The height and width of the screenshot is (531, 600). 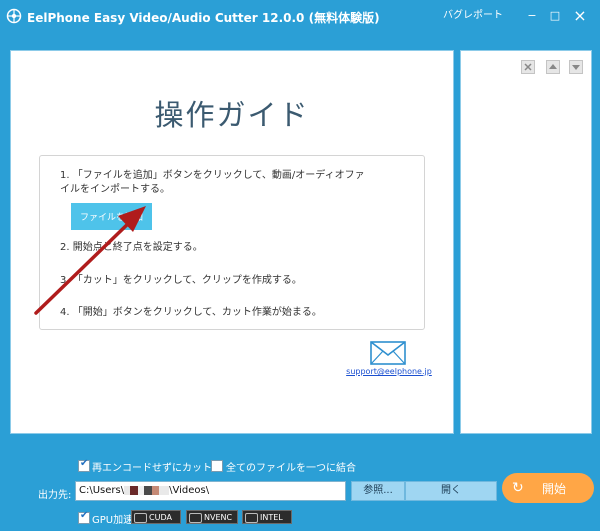 What do you see at coordinates (84, 465) in the screenshot?
I see `no-reencode-checkbox: ✔` at bounding box center [84, 465].